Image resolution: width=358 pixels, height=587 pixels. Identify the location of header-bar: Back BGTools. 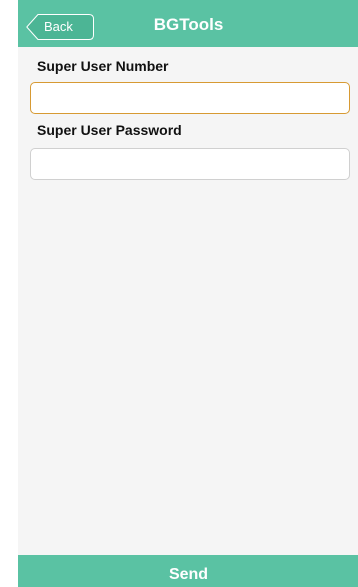
(188, 23).